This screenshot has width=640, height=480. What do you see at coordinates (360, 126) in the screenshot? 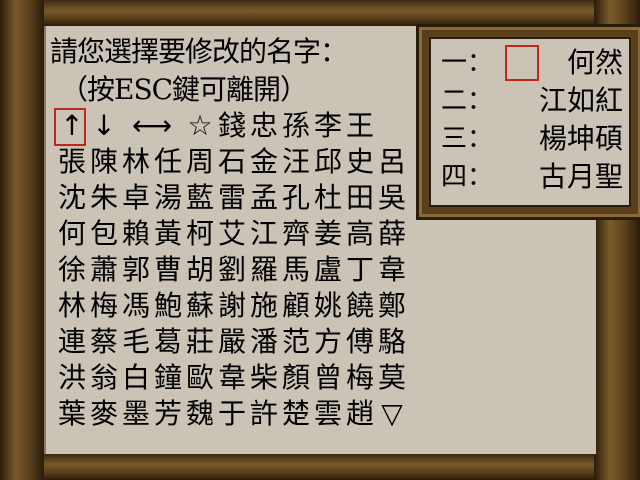
I see `surname-cell: 王` at bounding box center [360, 126].